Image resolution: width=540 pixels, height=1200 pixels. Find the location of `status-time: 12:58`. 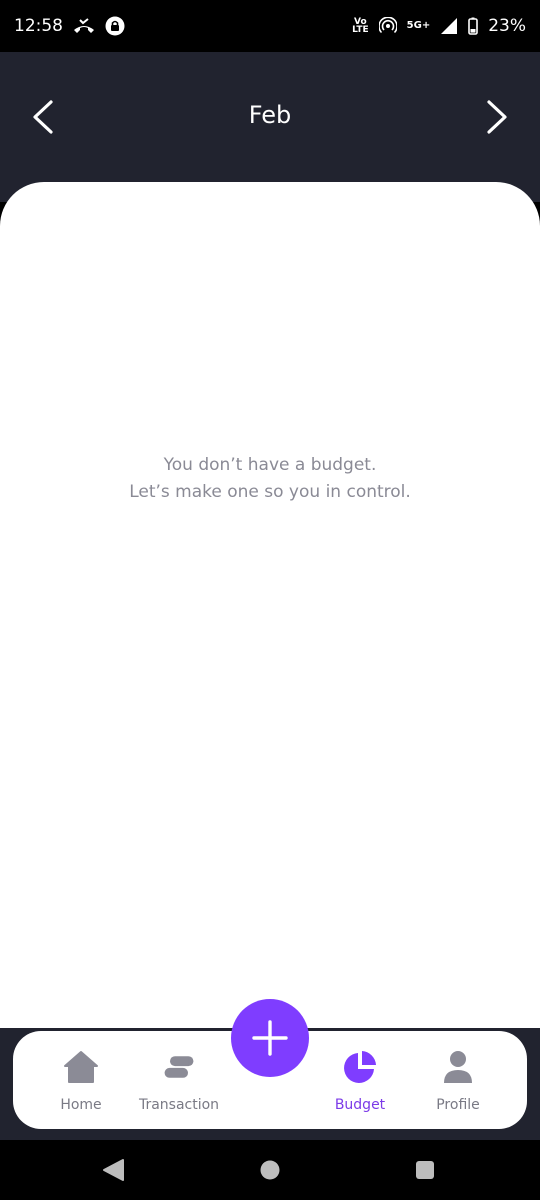

status-time: 12:58 is located at coordinates (38, 26).